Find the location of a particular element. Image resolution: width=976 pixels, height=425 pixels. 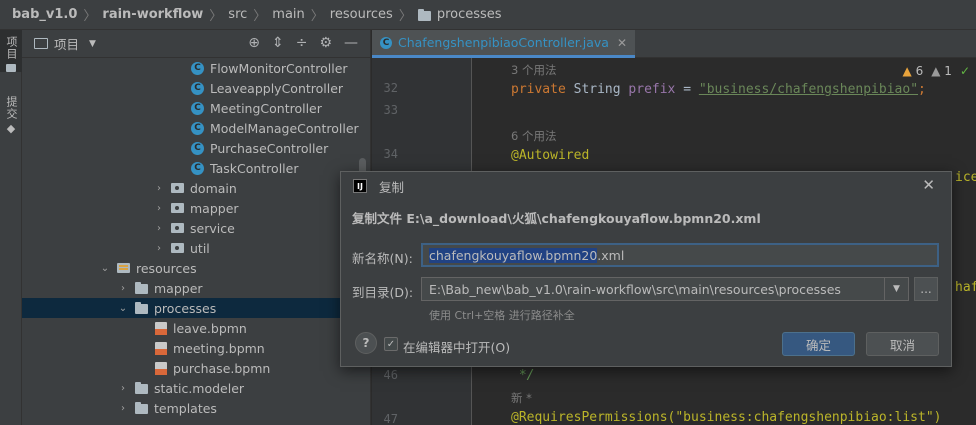

editor-tab-active: C ChafengshenpibiaoController.java ✕ is located at coordinates (503, 44).